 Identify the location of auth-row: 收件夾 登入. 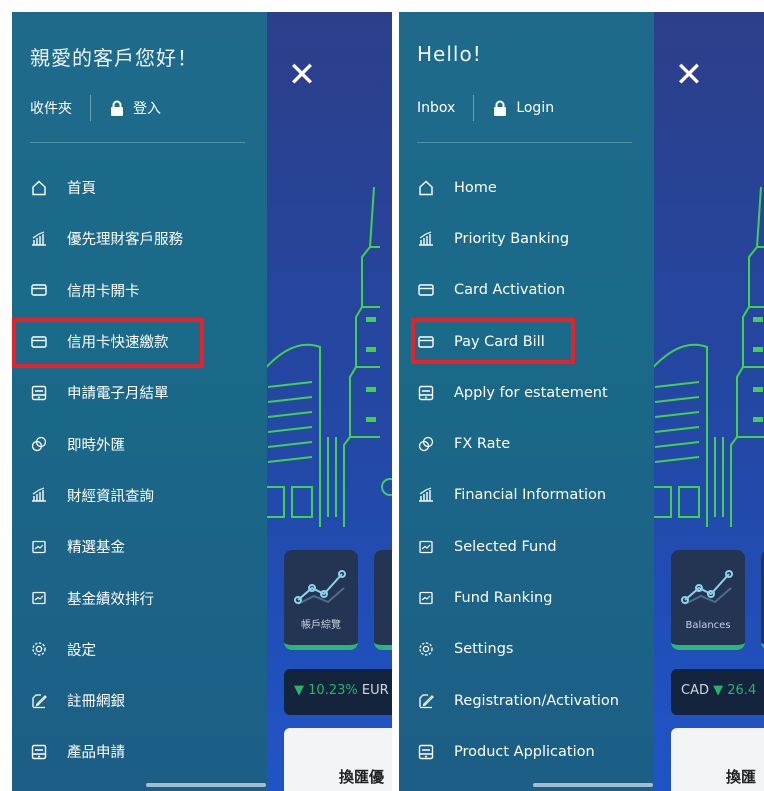
(95, 108).